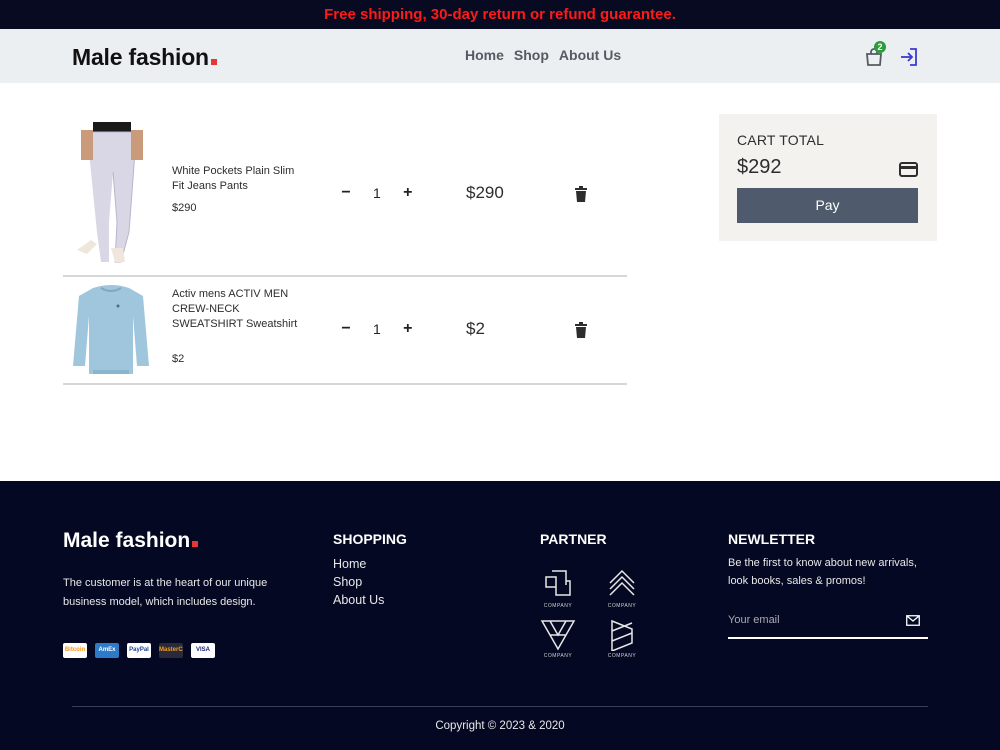 The height and width of the screenshot is (750, 1000). Describe the element at coordinates (178, 359) in the screenshot. I see `product-price: $2` at that location.